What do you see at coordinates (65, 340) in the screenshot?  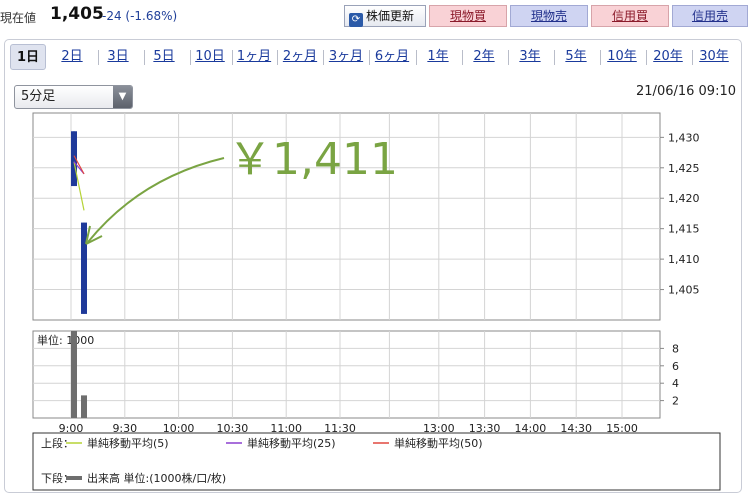 I see `volume-unit-label: 単位: 1000` at bounding box center [65, 340].